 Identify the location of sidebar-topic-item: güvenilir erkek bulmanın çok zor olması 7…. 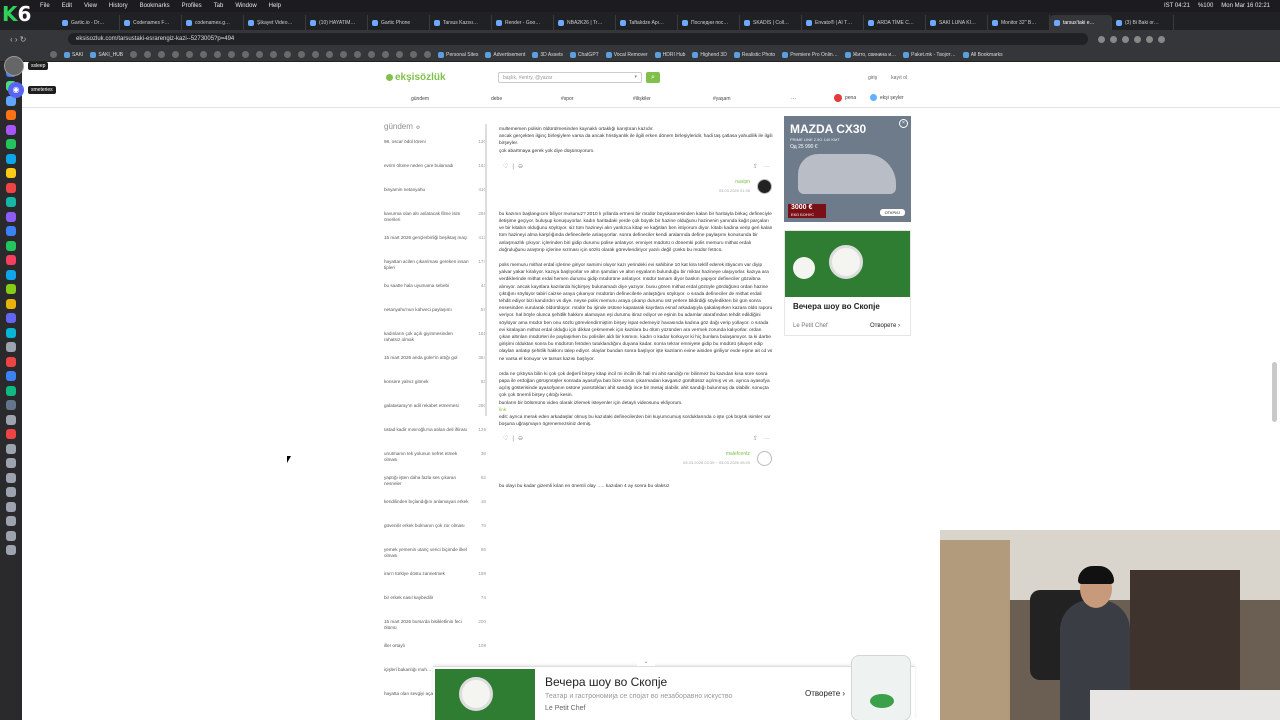
(435, 533).